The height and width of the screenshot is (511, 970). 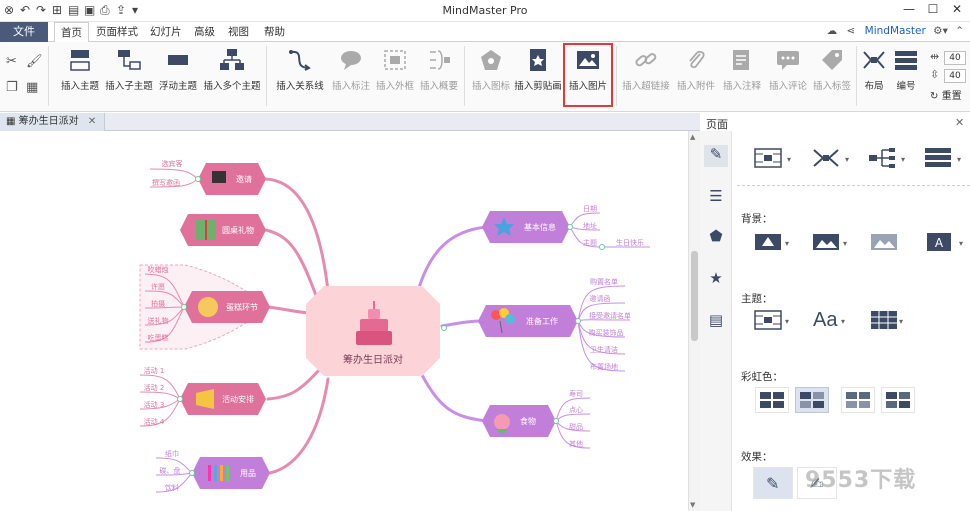 What do you see at coordinates (959, 122) in the screenshot?
I see `panel-close-icon: ✕` at bounding box center [959, 122].